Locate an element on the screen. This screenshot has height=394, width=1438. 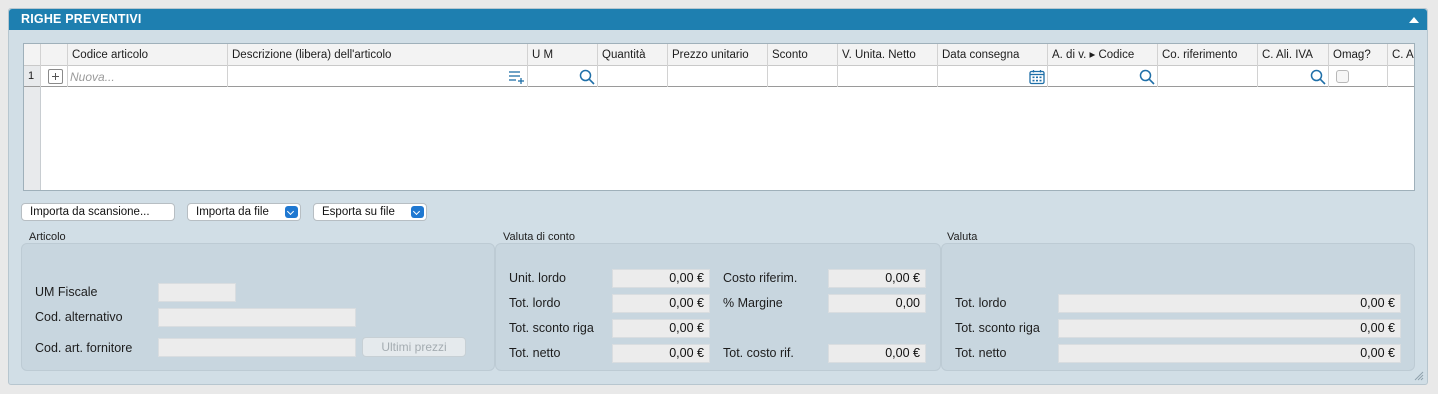
export-file-button: Esporta su file is located at coordinates (370, 212).